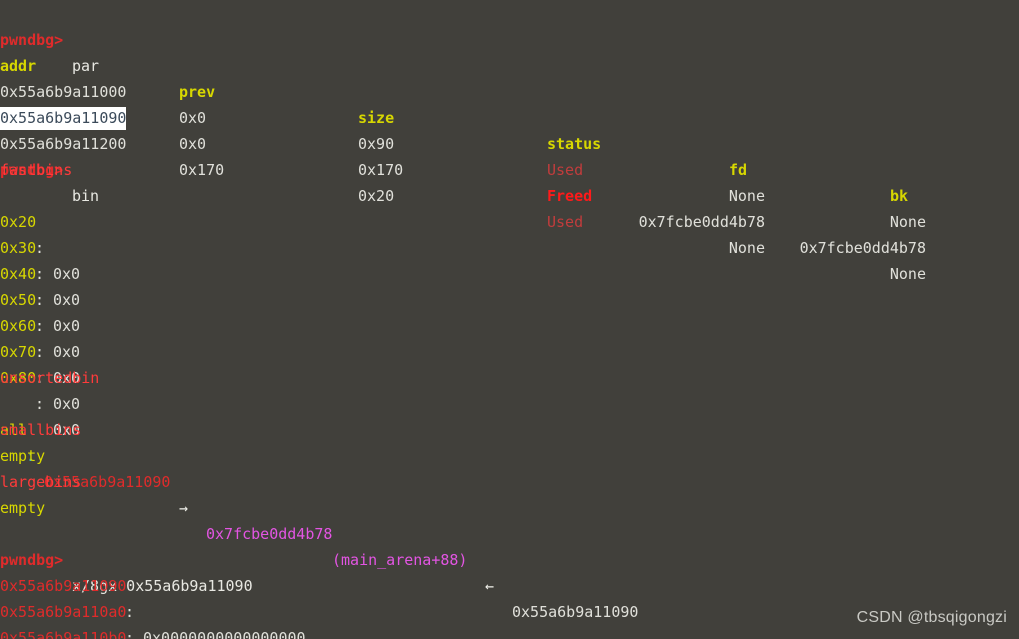 This screenshot has height=639, width=1019. Describe the element at coordinates (376, 144) in the screenshot. I see `cell-size: 0x90` at that location.